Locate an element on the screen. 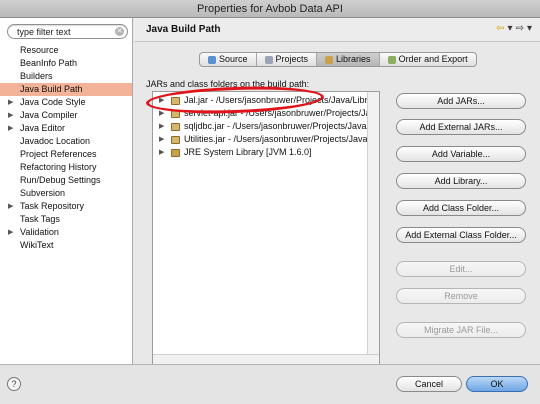  sidebar-item-java-code-style: ▶ Java Code Style is located at coordinates (66, 102).